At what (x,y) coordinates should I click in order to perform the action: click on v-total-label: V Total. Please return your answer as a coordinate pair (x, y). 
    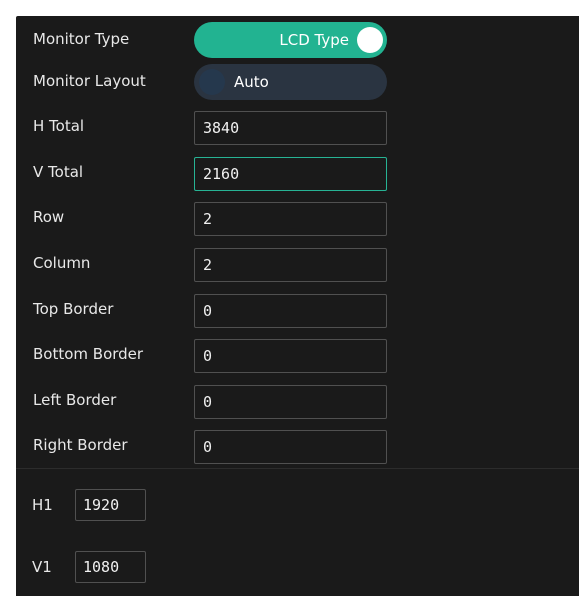
    Looking at the image, I should click on (58, 172).